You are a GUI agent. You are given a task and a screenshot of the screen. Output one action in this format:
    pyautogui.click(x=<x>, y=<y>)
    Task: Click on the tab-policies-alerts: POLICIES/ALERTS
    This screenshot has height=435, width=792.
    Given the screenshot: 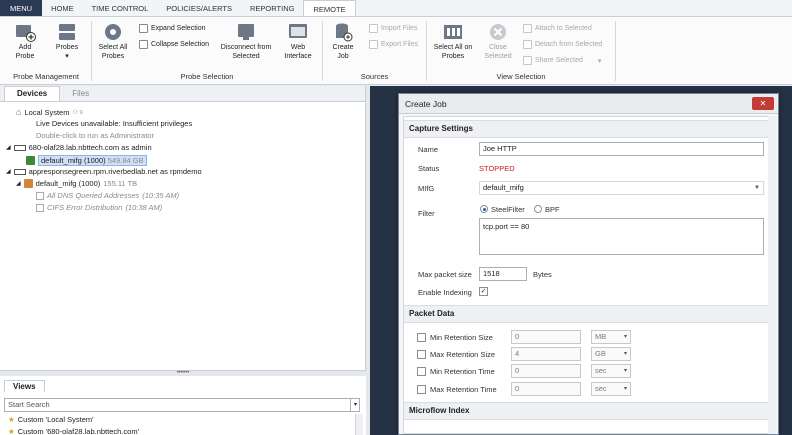 What is the action you would take?
    pyautogui.click(x=199, y=8)
    